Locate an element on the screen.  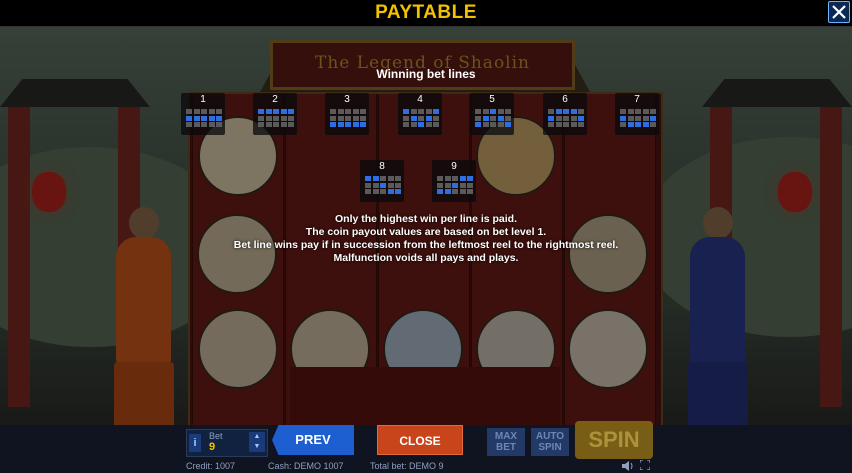
bet-line-number: 5 is located at coordinates (492, 99).